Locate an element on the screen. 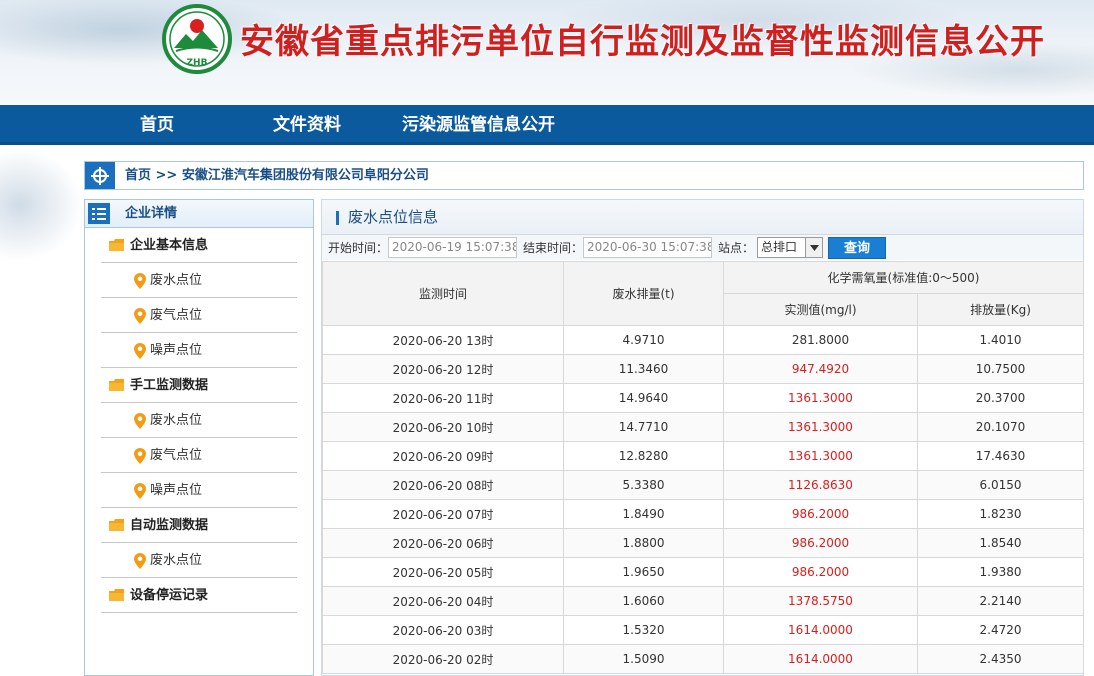 This screenshot has width=1094, height=676. cell-flow: 14.7710 is located at coordinates (643, 427).